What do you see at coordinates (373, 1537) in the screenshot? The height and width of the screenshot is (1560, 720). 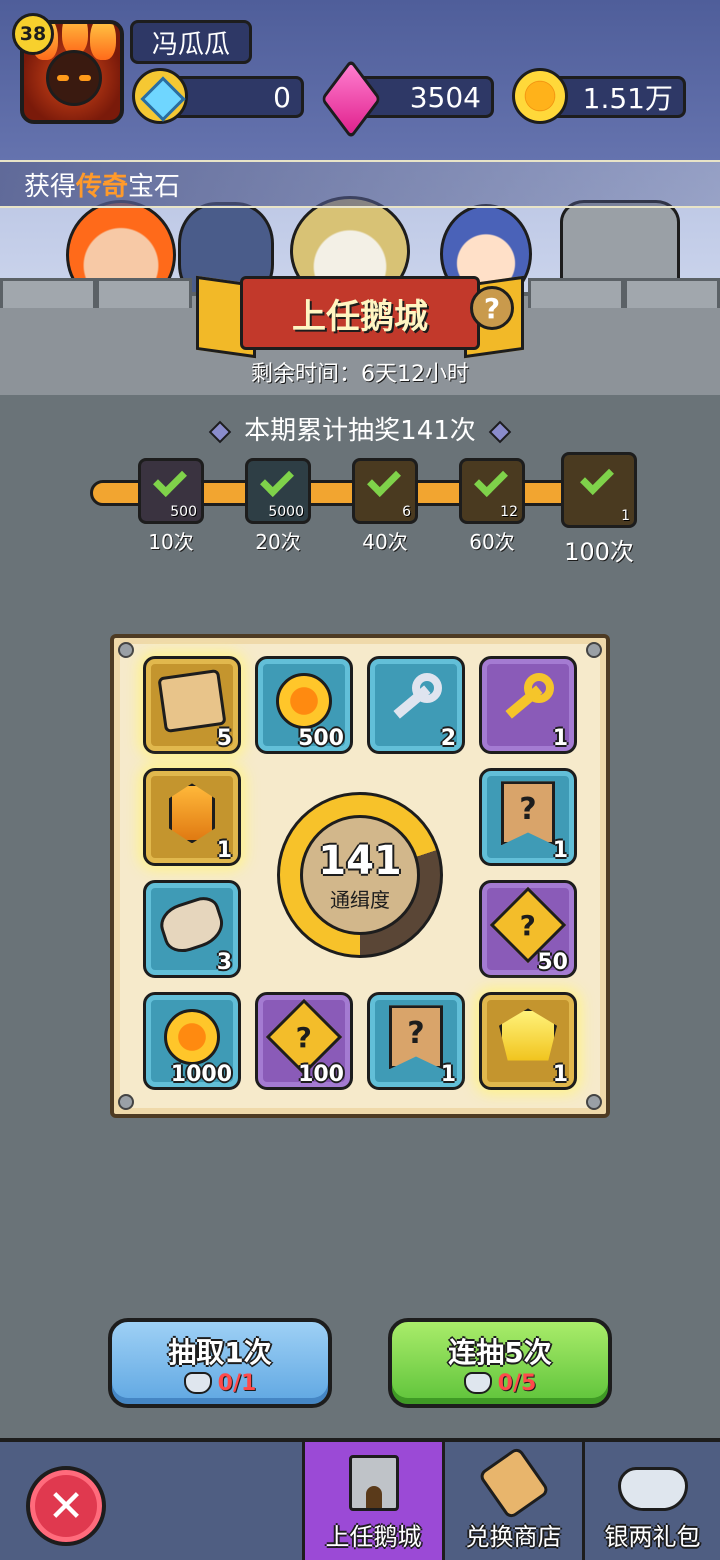 I see `tab-goose-city-label: 上任鹅城` at bounding box center [373, 1537].